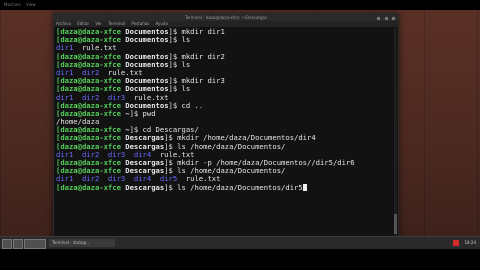 Image resolution: width=480 pixels, height=270 pixels. Describe the element at coordinates (162, 23) in the screenshot. I see `menu-ayuda: Ayuda` at that location.